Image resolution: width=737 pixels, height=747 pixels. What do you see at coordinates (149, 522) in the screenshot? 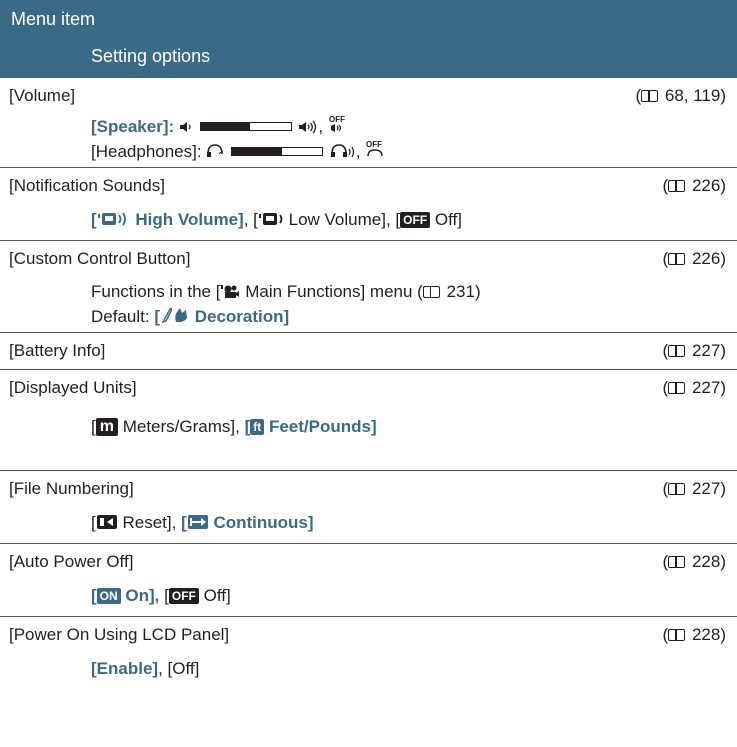
I see `option-reset: Reset],` at bounding box center [149, 522].